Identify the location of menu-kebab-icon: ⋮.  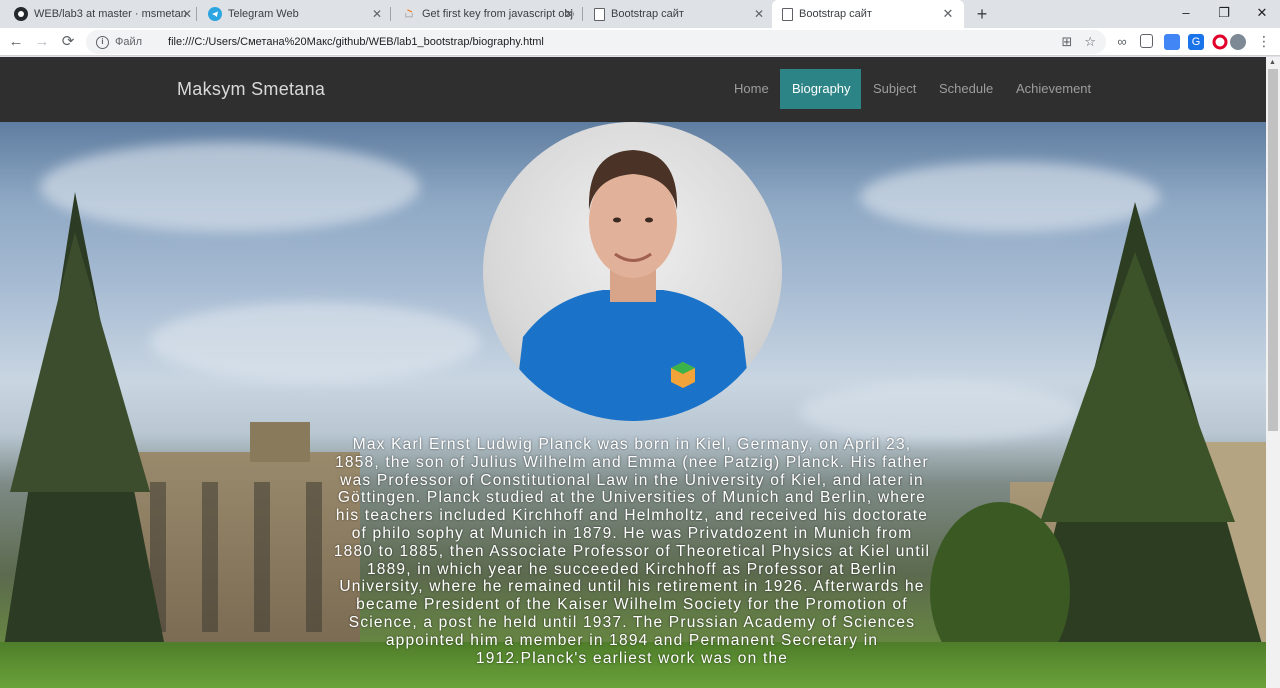
(1264, 42).